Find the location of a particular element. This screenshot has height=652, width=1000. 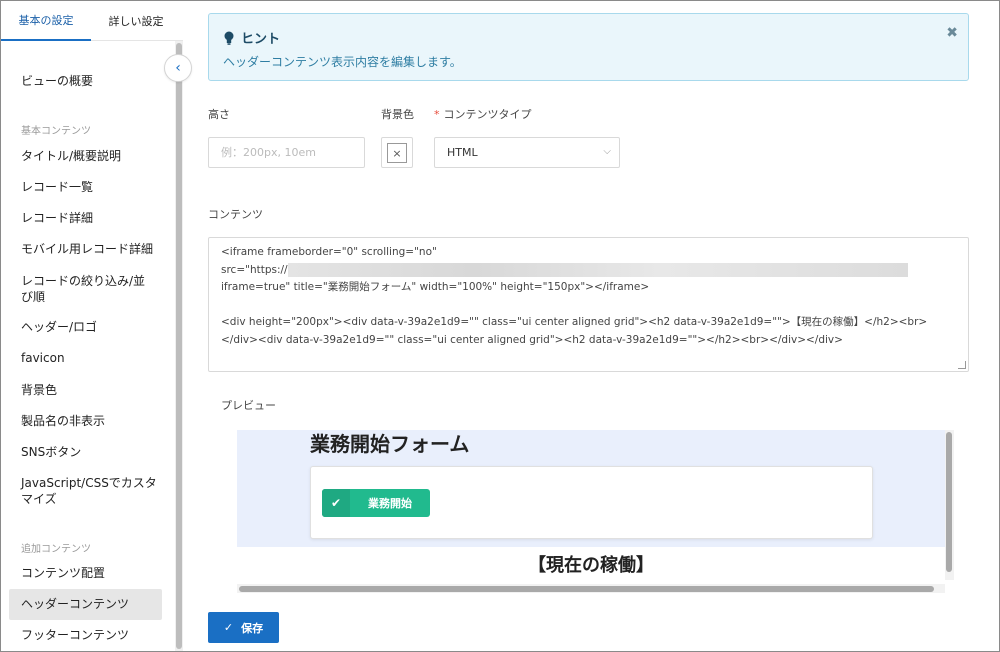

height-input is located at coordinates (286, 152).